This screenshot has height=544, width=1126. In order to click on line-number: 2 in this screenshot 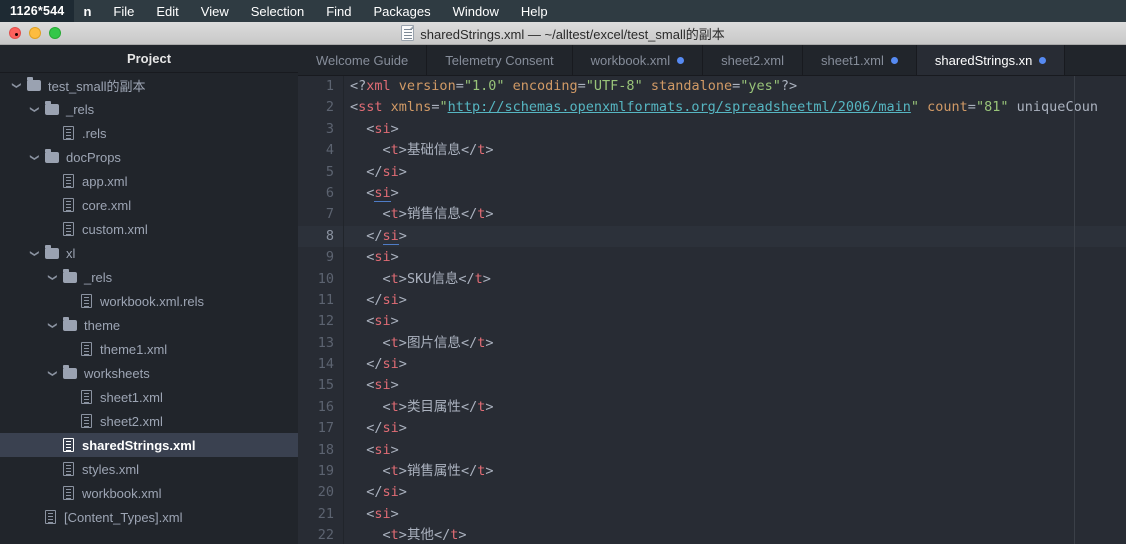, I will do `click(329, 107)`.